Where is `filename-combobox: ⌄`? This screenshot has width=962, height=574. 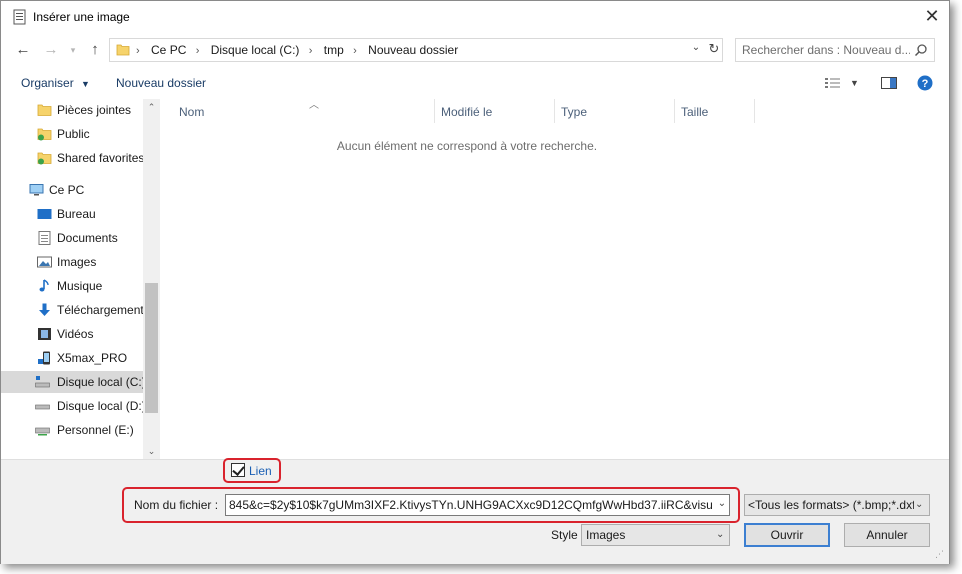
filename-combobox: ⌄ is located at coordinates (477, 505).